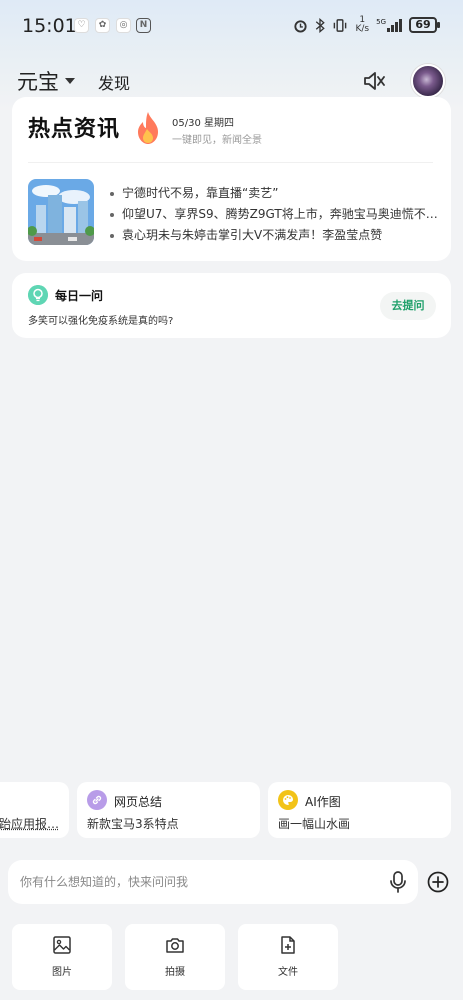  Describe the element at coordinates (175, 972) in the screenshot. I see `tool-label: 拍摄` at that location.